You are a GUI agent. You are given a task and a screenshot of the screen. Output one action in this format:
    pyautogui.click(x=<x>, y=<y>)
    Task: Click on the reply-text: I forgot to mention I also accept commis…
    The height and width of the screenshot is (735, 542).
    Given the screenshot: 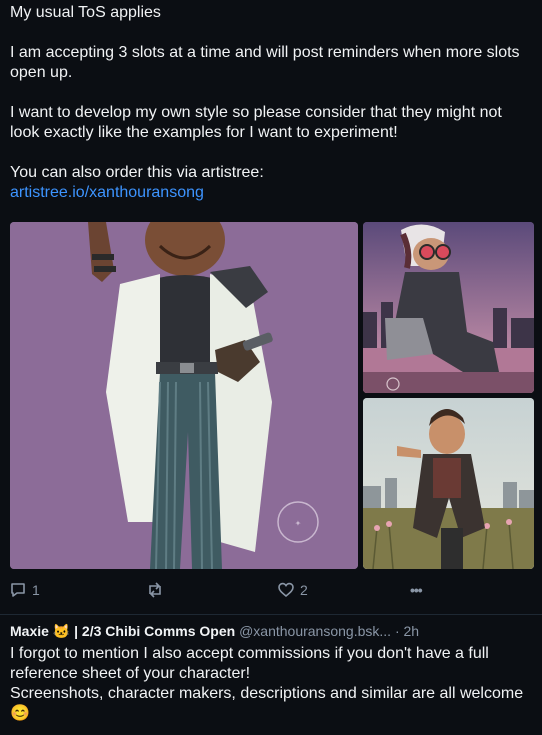 What is the action you would take?
    pyautogui.click(x=271, y=684)
    